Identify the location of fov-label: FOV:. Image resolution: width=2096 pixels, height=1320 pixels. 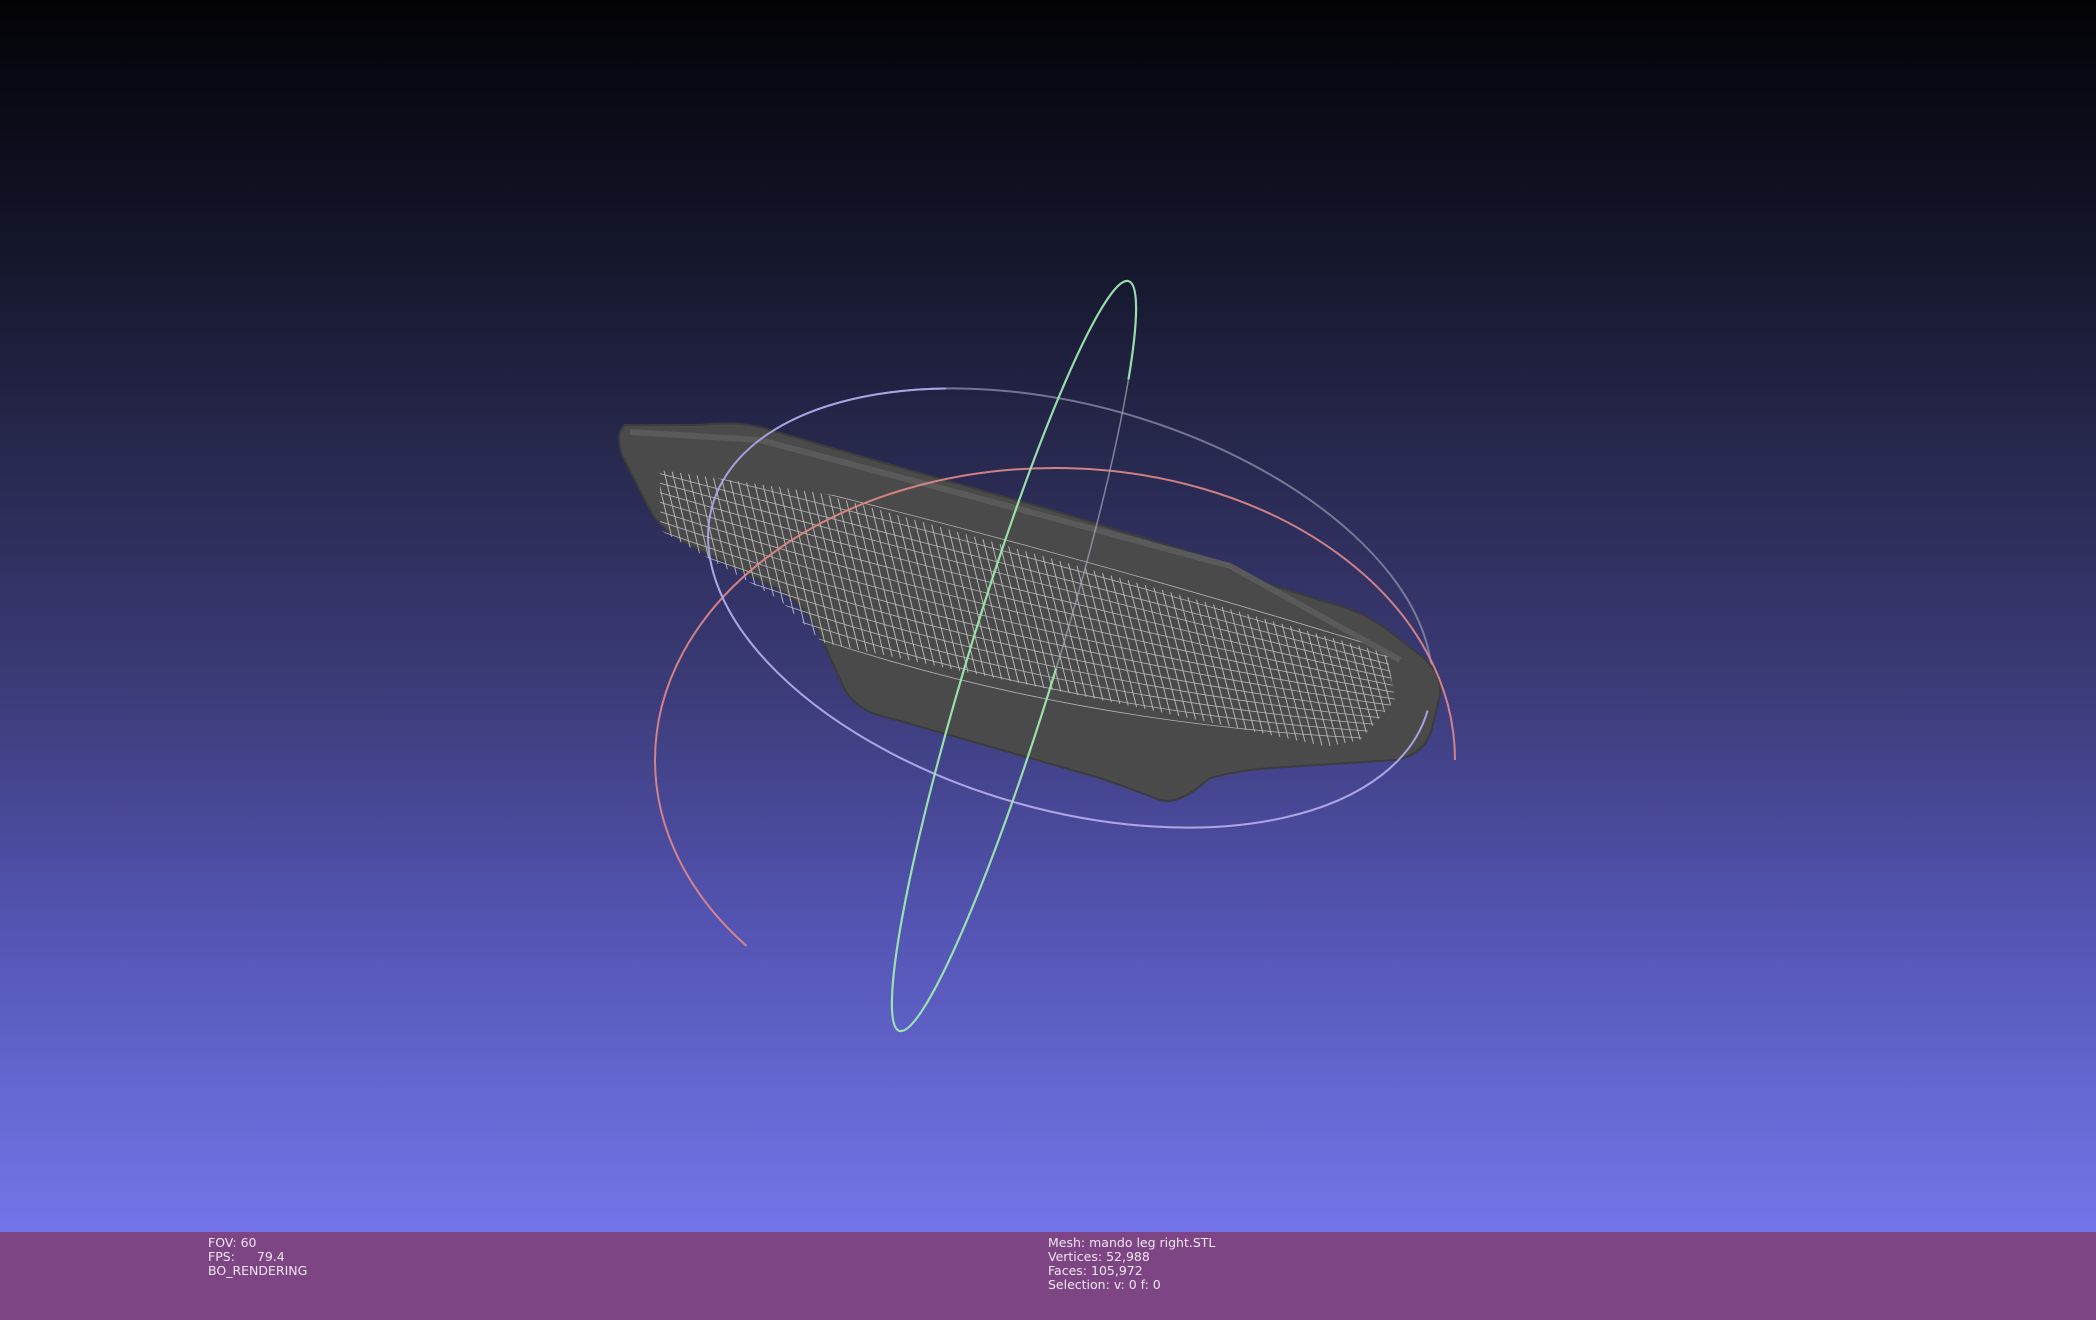
(222, 1242).